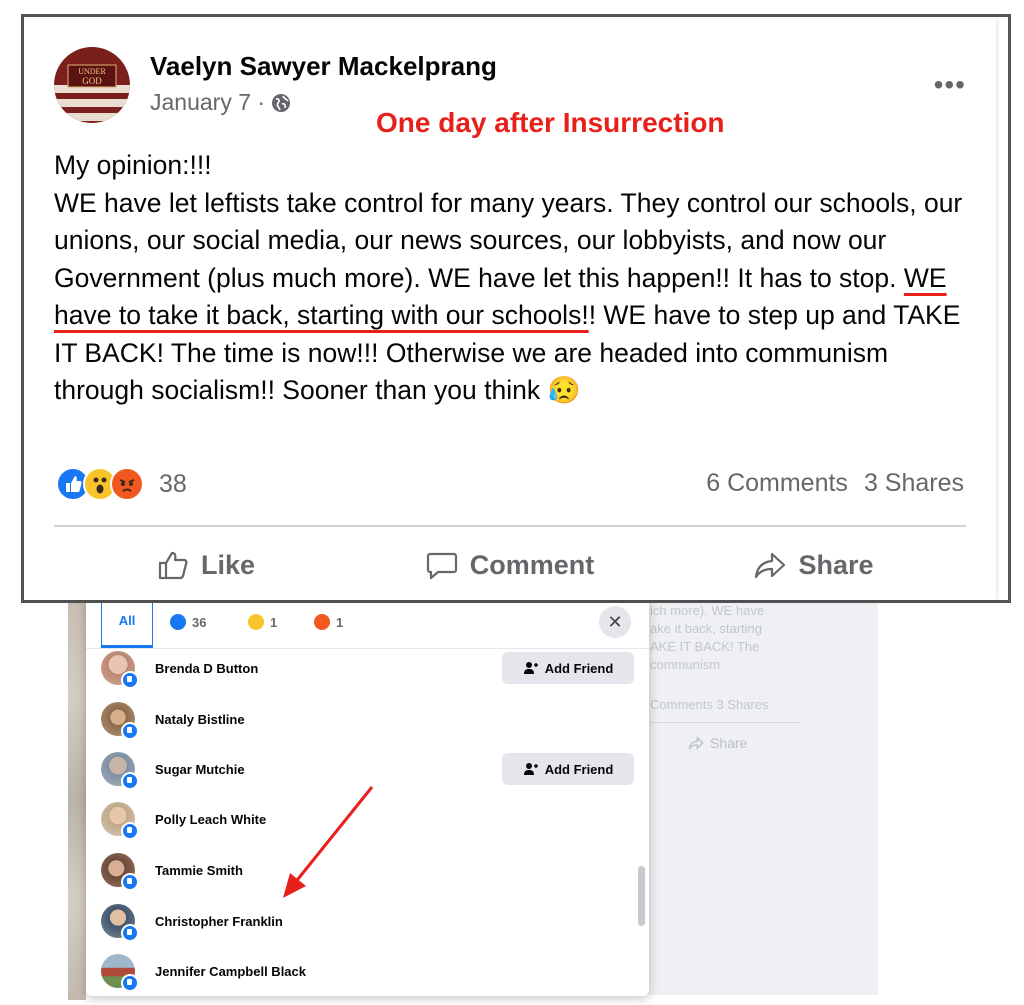 Image resolution: width=1024 pixels, height=1005 pixels. What do you see at coordinates (367, 622) in the screenshot?
I see `reaction-tabs: All 36 1 1 ✕` at bounding box center [367, 622].